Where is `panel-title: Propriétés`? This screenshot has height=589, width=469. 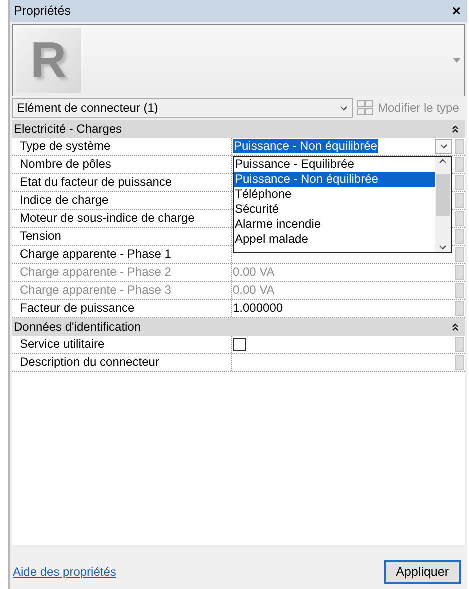
panel-title: Propriétés is located at coordinates (42, 11).